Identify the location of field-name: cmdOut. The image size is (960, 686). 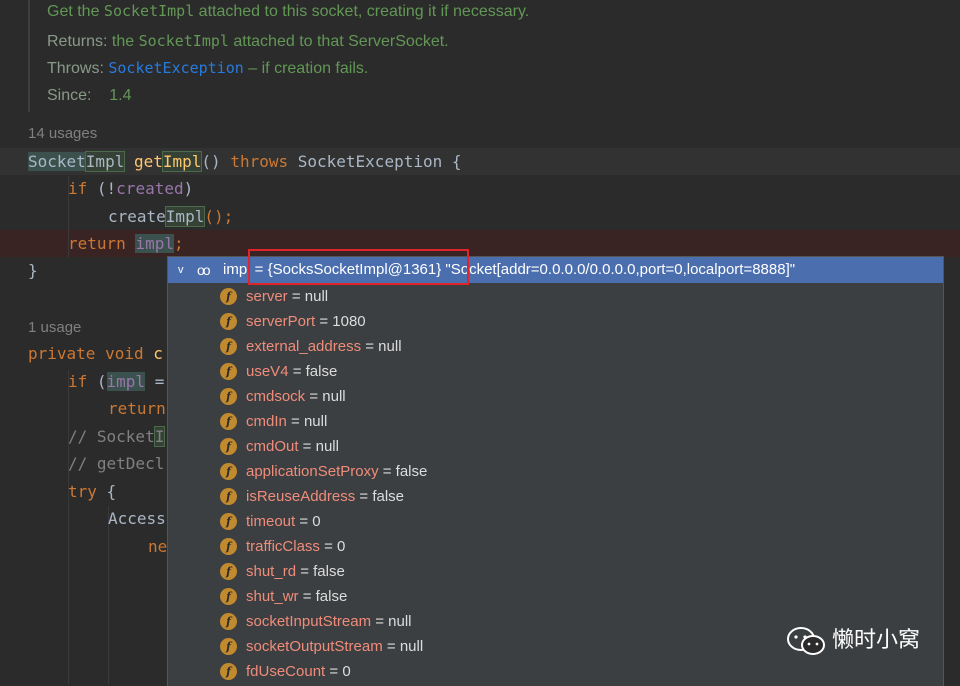
(272, 446).